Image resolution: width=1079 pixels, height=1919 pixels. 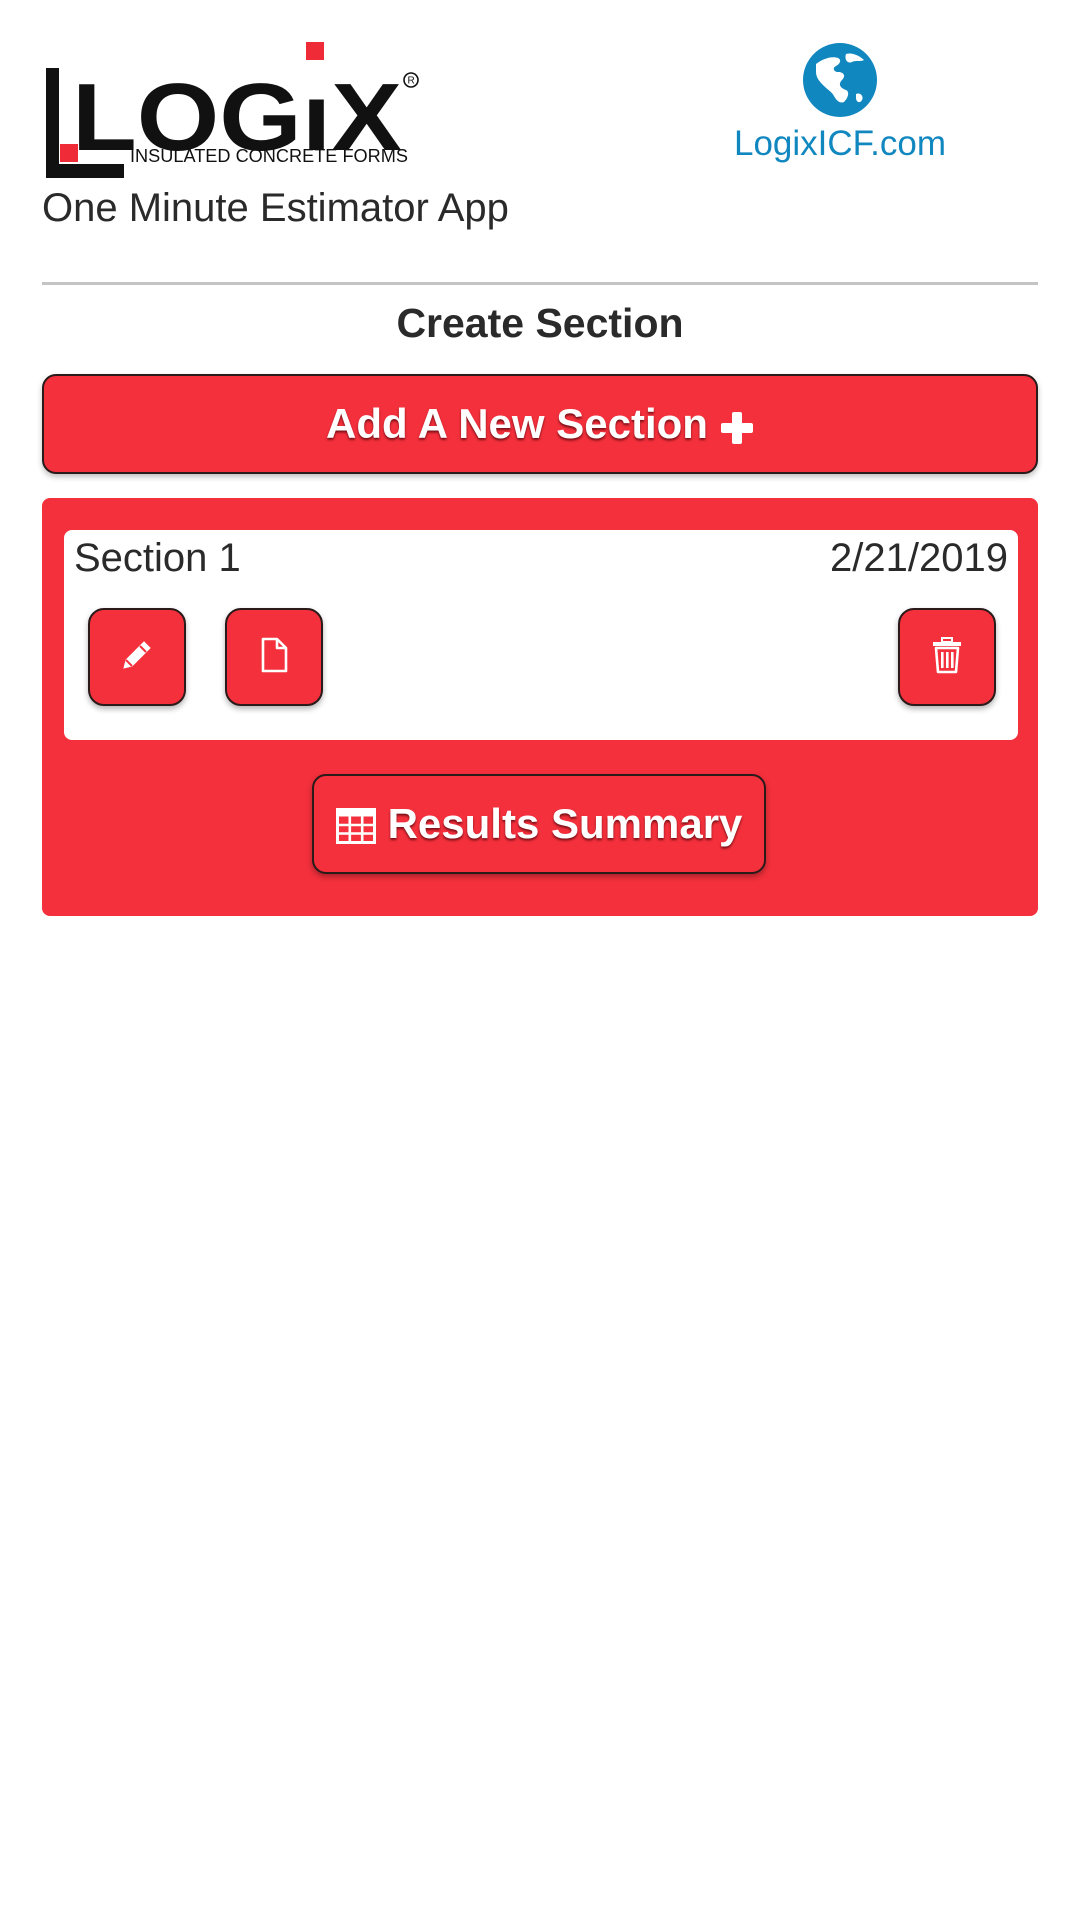 I want to click on section-card: Section 1 2/21/2019, so click(x=541, y=635).